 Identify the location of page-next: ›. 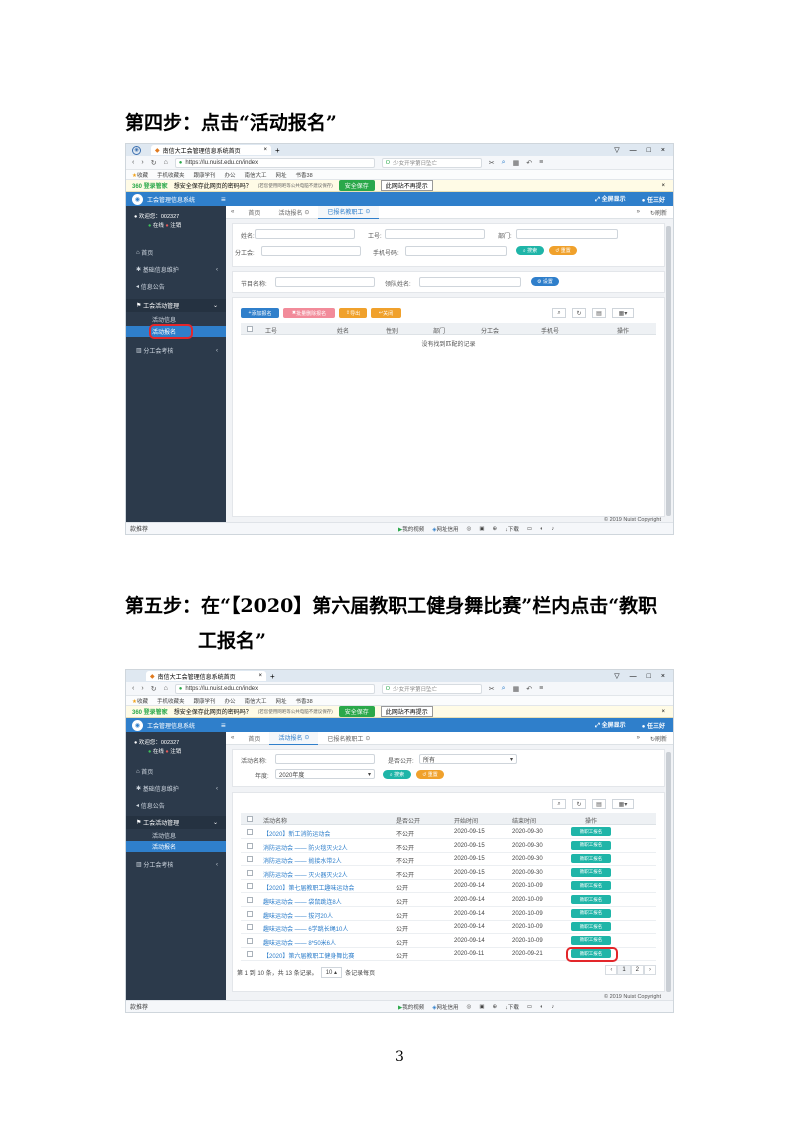
(650, 970).